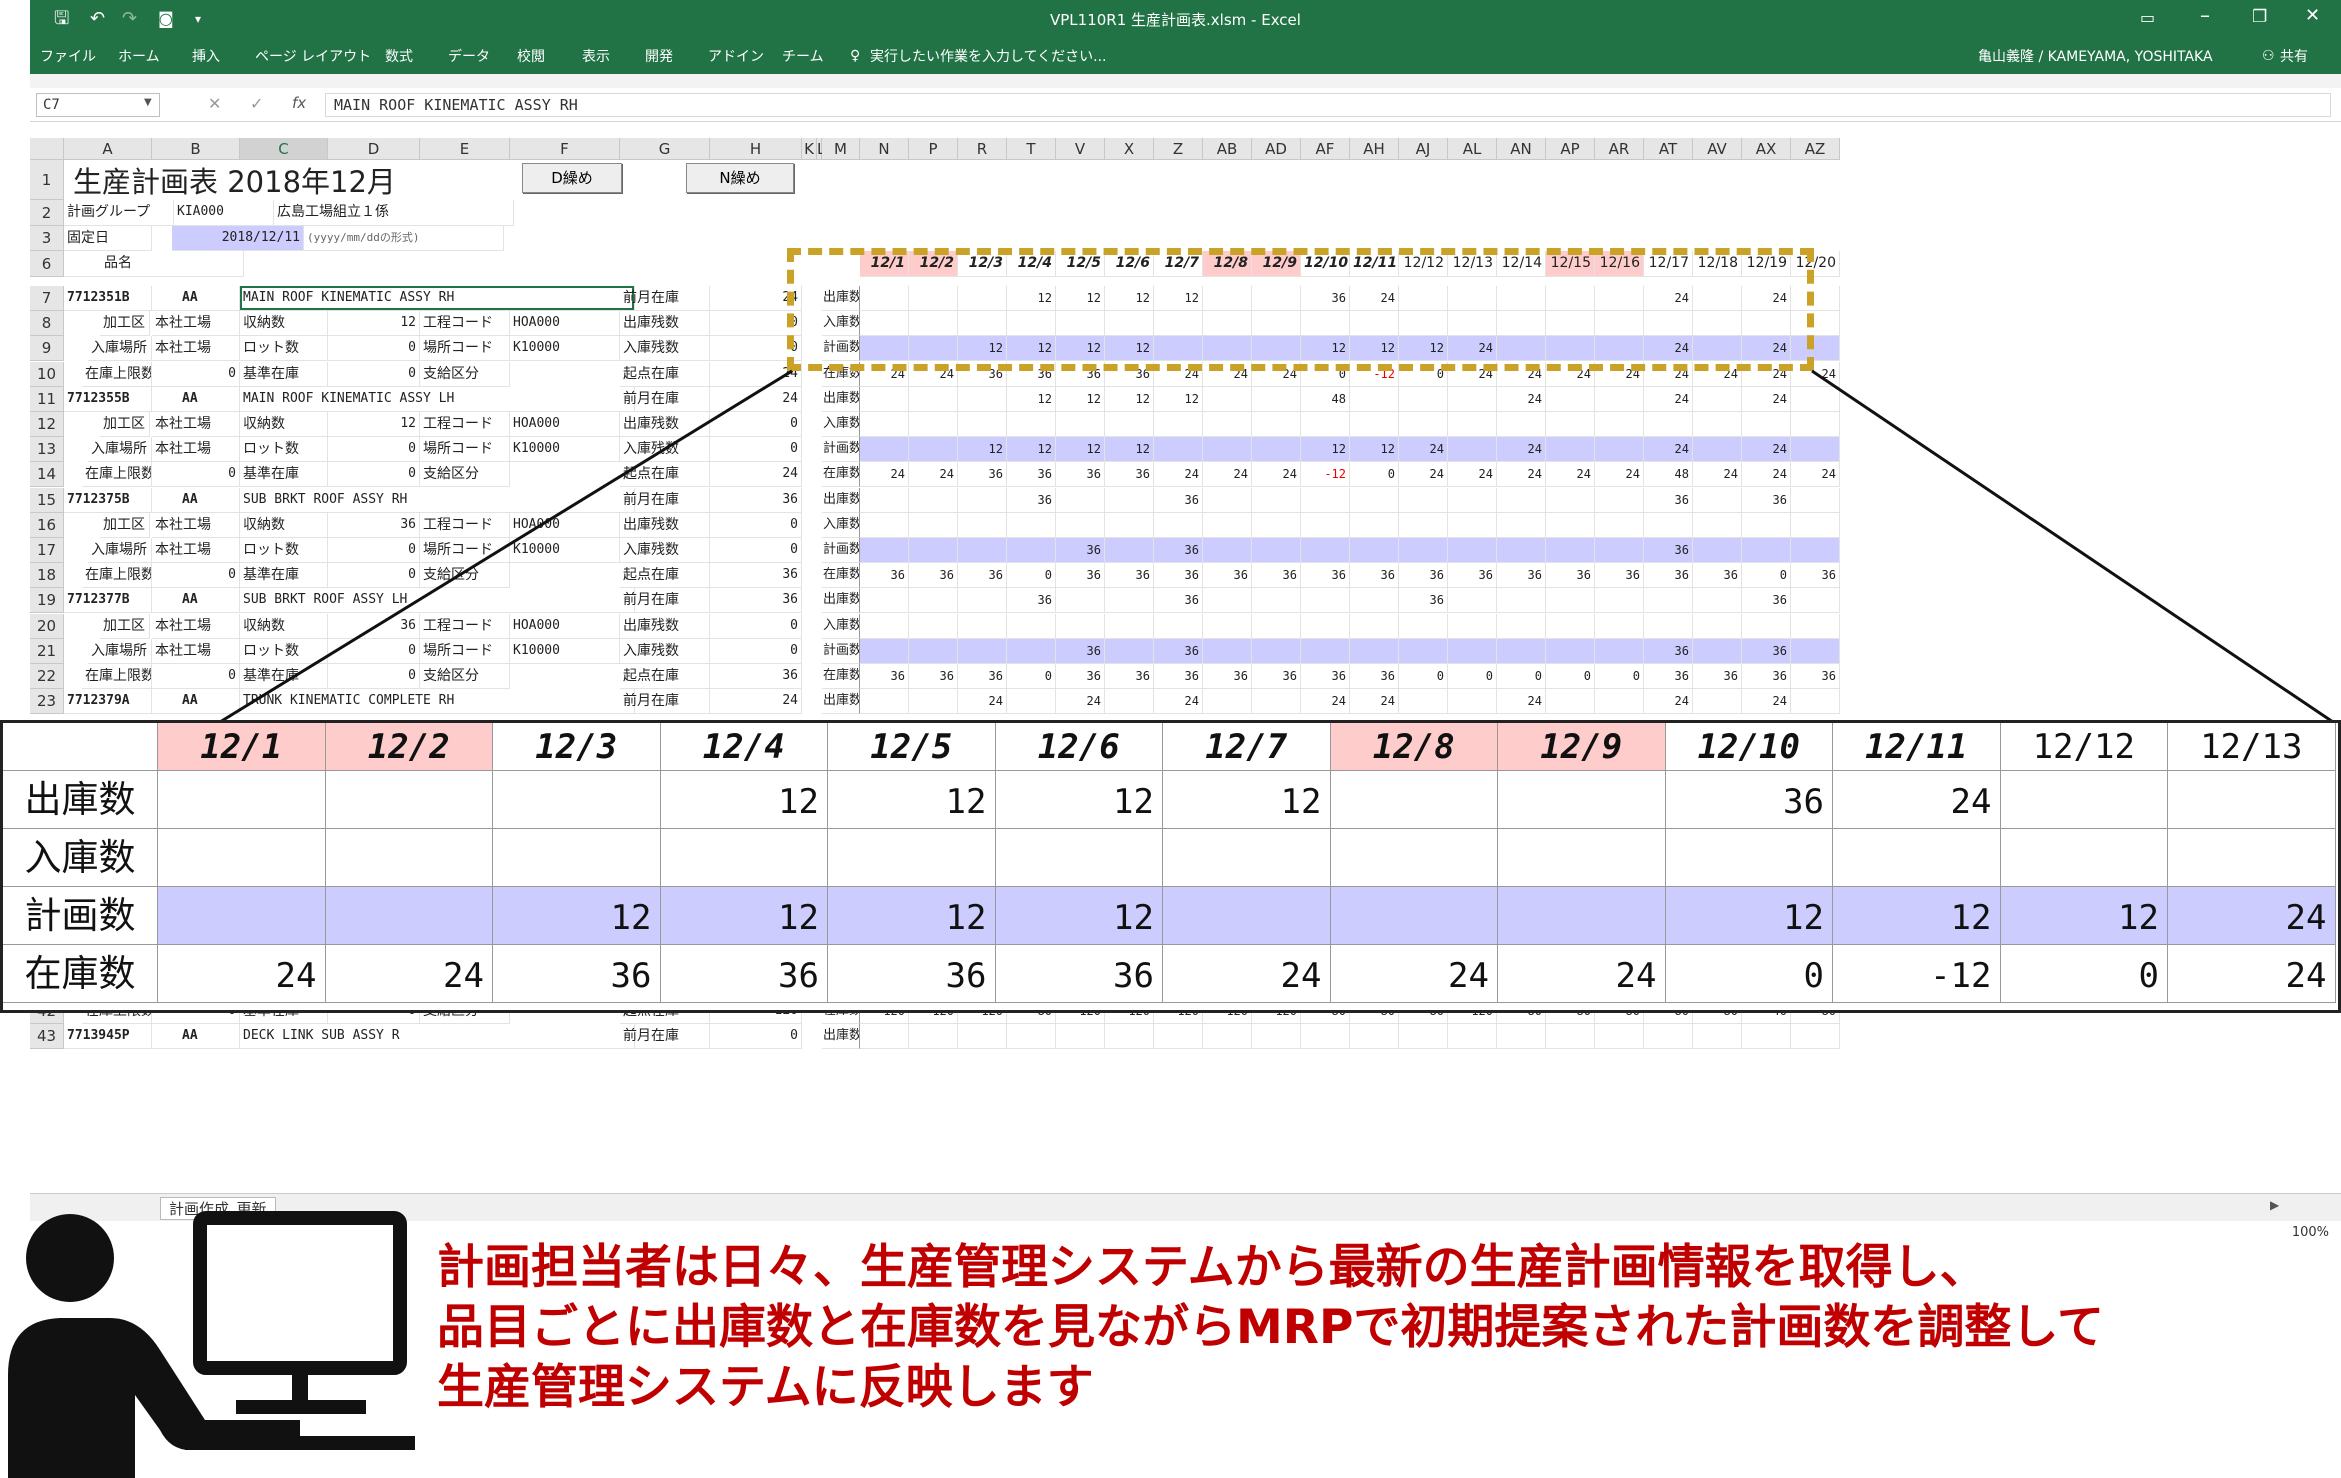  I want to click on zoom-kind-label: 出庫数, so click(80, 800).